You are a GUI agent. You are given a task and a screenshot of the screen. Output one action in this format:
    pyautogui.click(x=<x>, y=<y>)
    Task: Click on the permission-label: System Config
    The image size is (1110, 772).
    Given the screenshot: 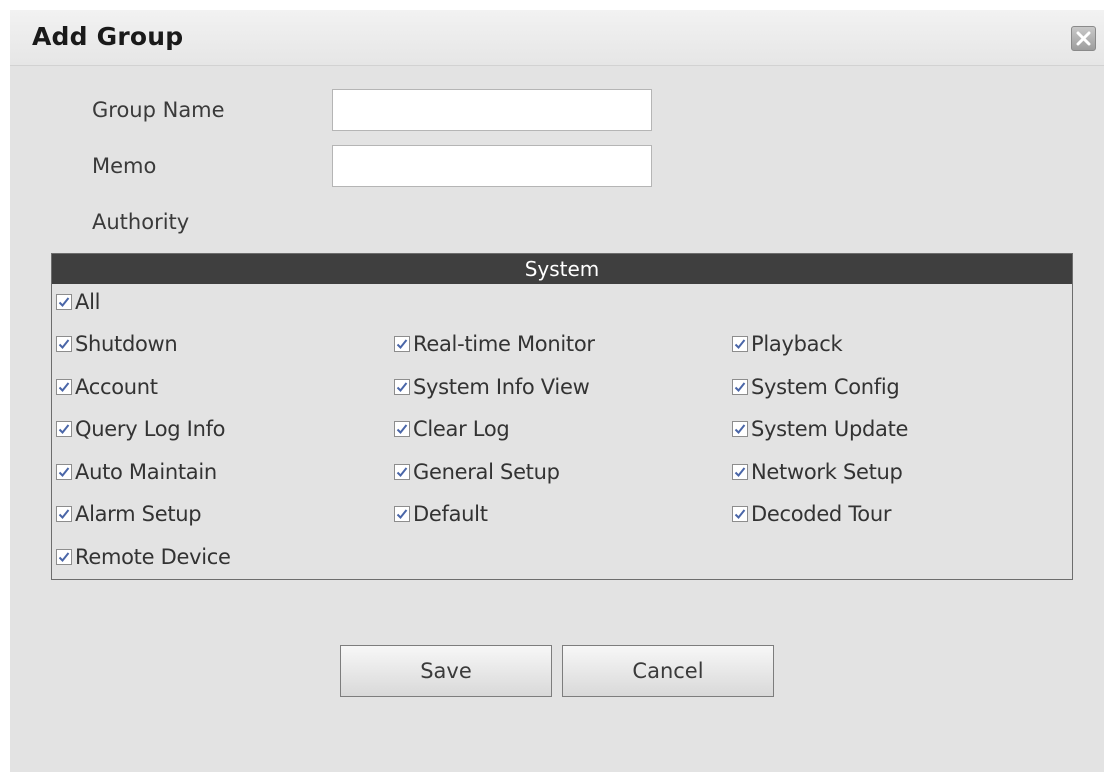 What is the action you would take?
    pyautogui.click(x=825, y=387)
    